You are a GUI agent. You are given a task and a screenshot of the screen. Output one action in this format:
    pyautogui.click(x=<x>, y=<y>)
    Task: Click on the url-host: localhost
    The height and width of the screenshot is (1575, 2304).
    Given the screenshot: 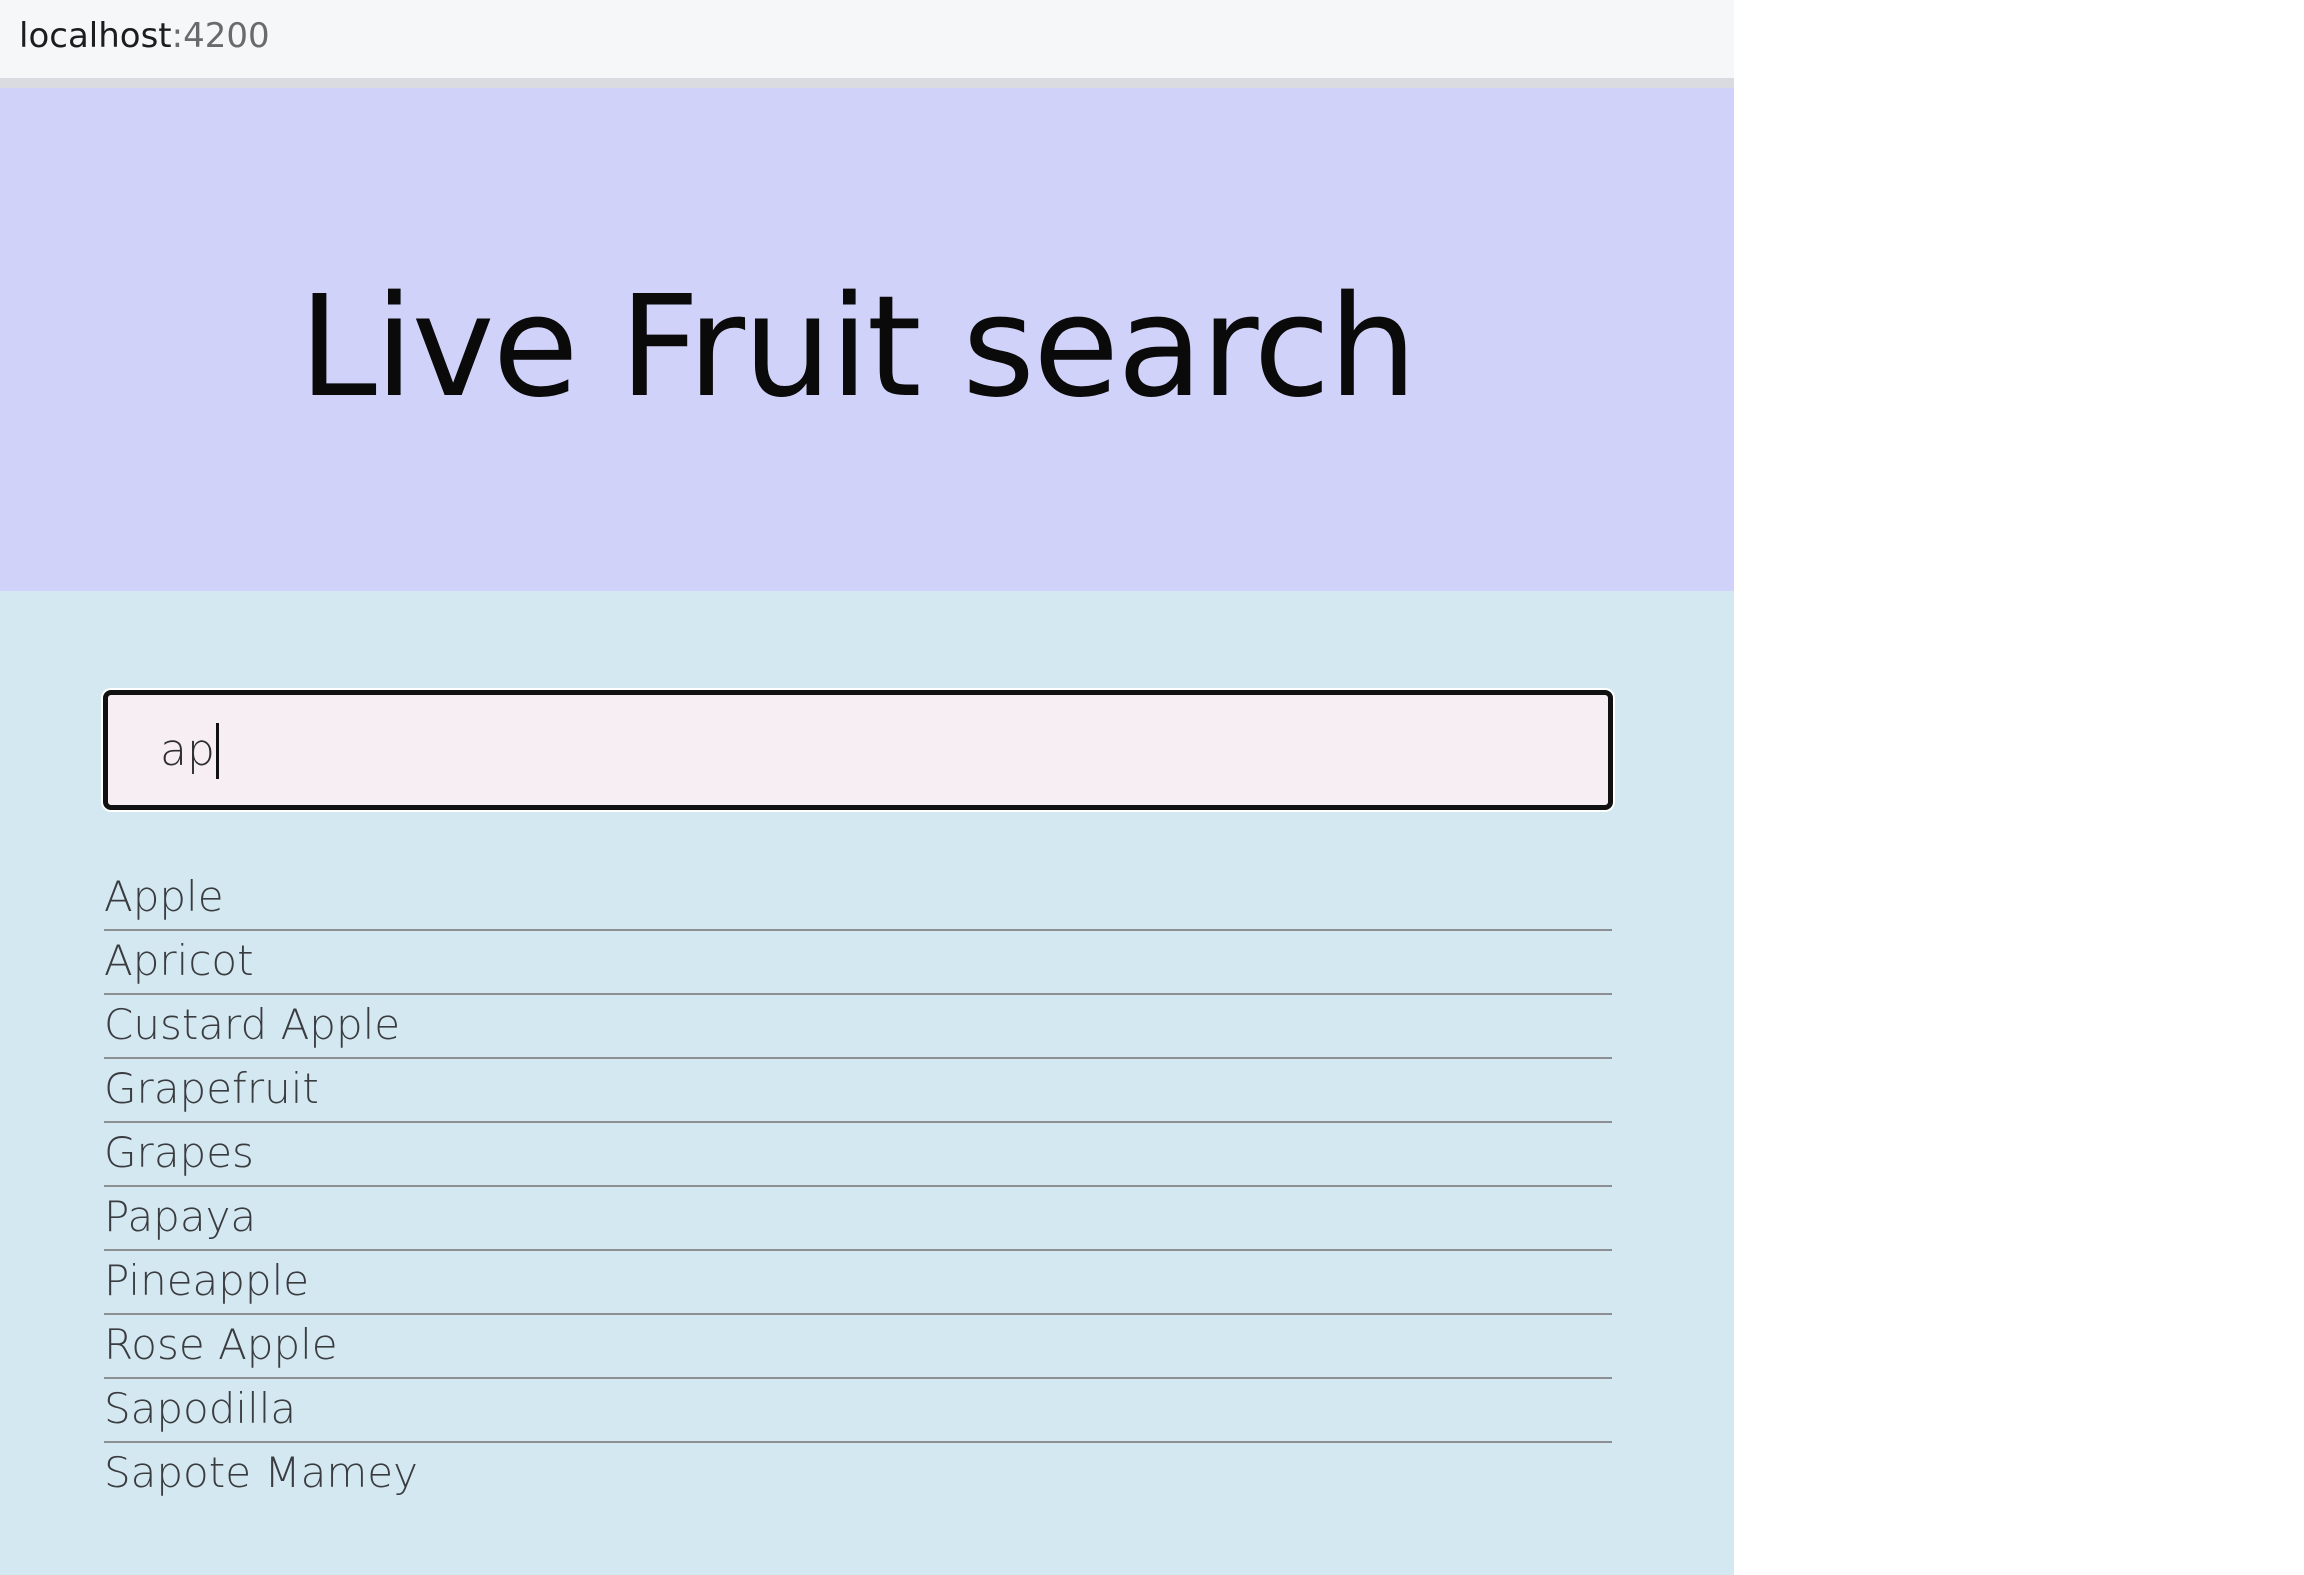 What is the action you would take?
    pyautogui.click(x=95, y=36)
    